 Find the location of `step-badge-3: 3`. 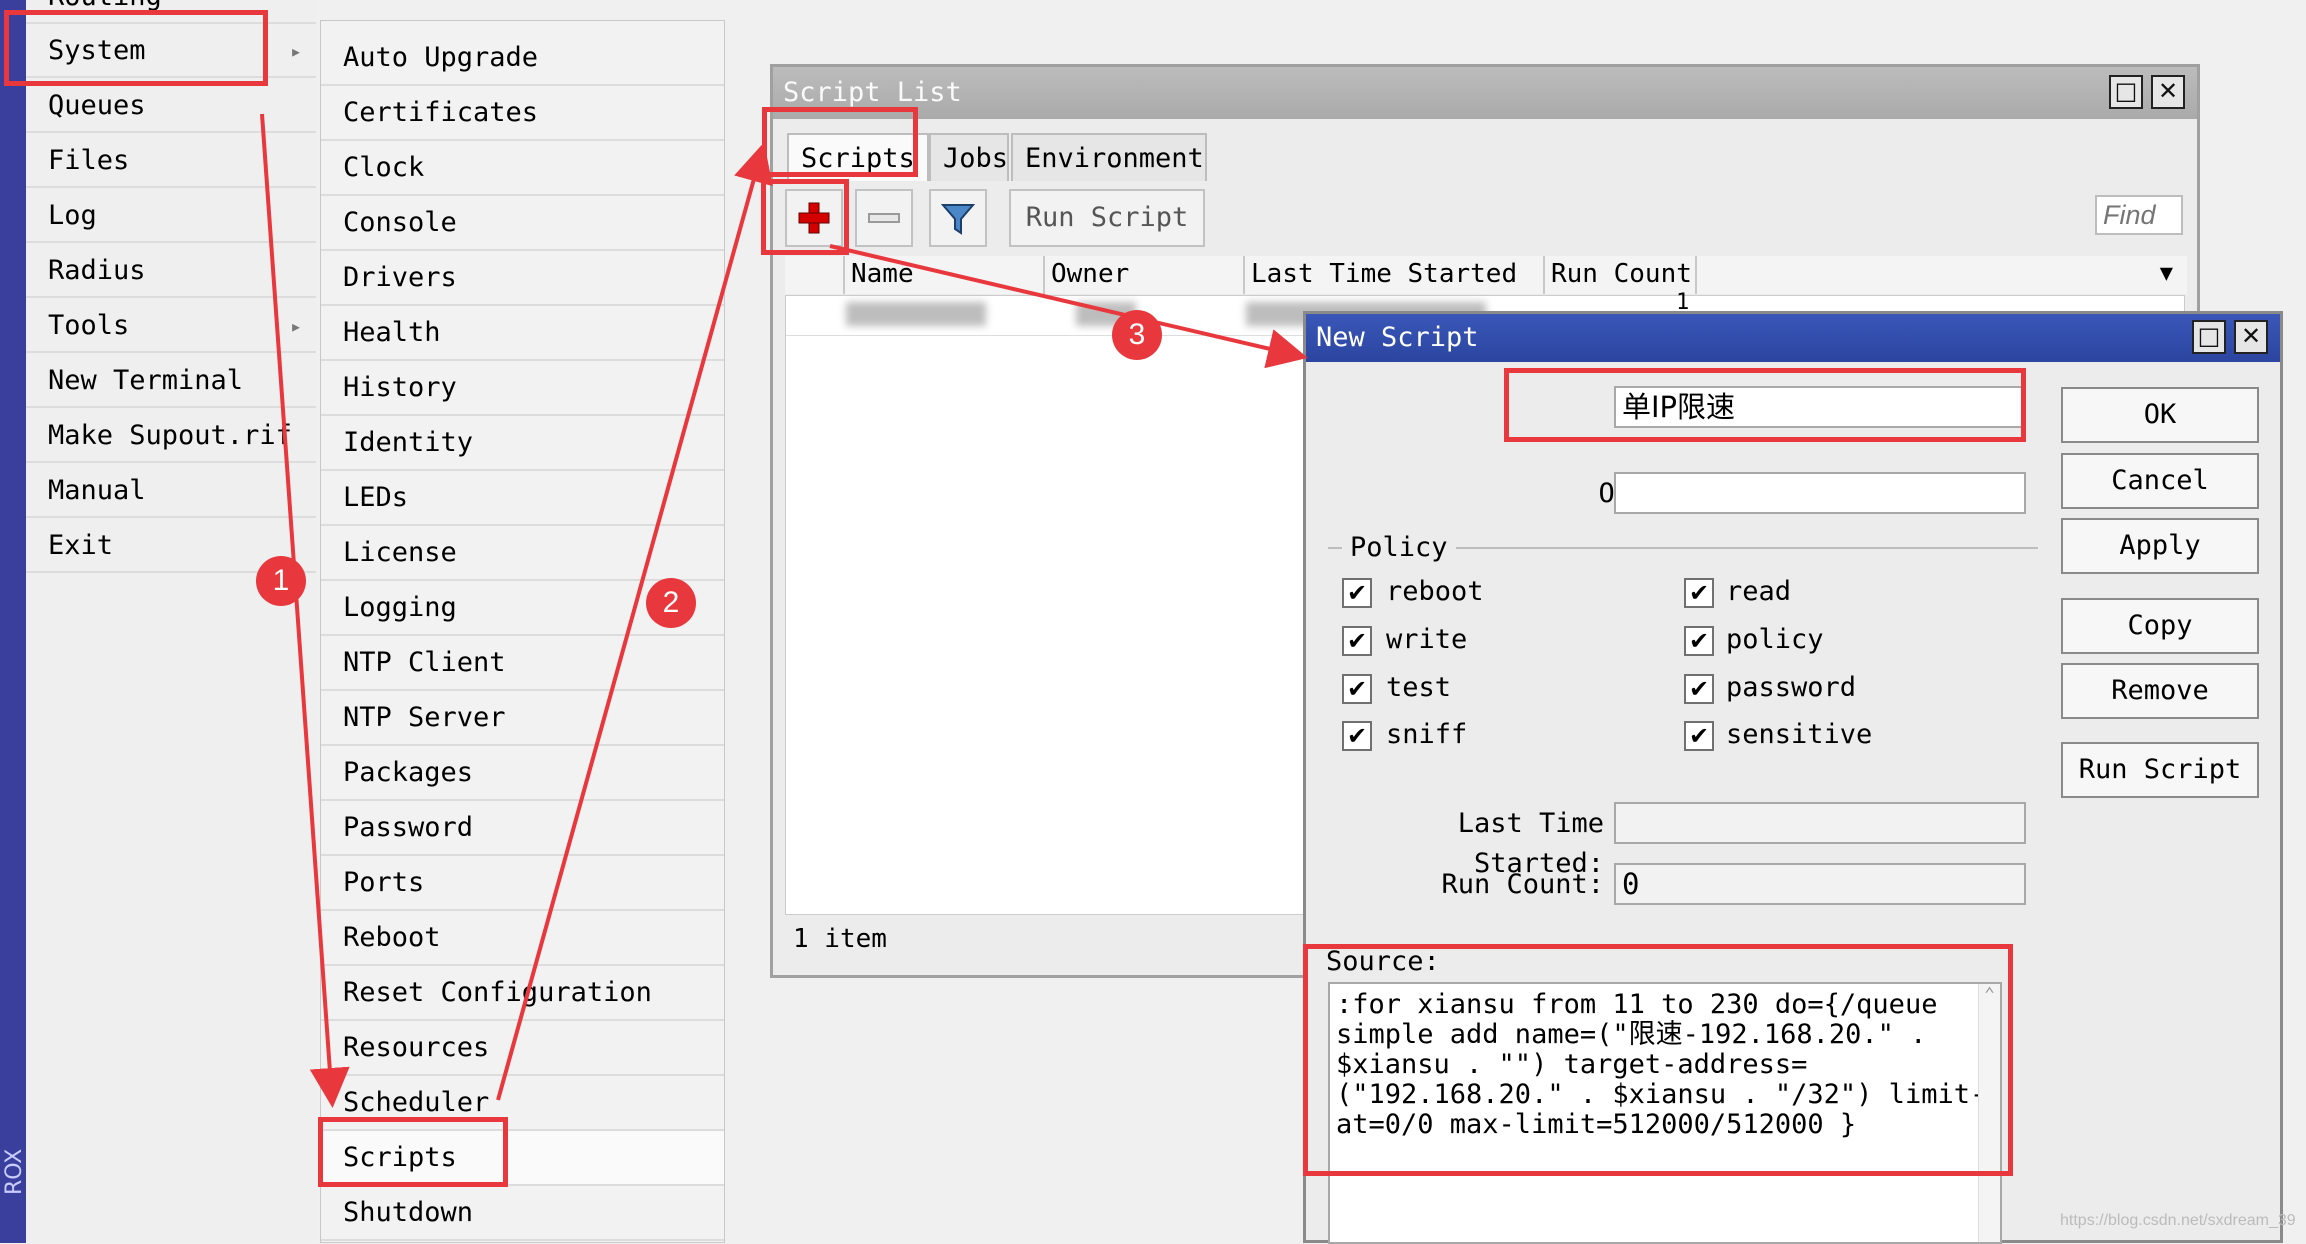

step-badge-3: 3 is located at coordinates (1137, 335).